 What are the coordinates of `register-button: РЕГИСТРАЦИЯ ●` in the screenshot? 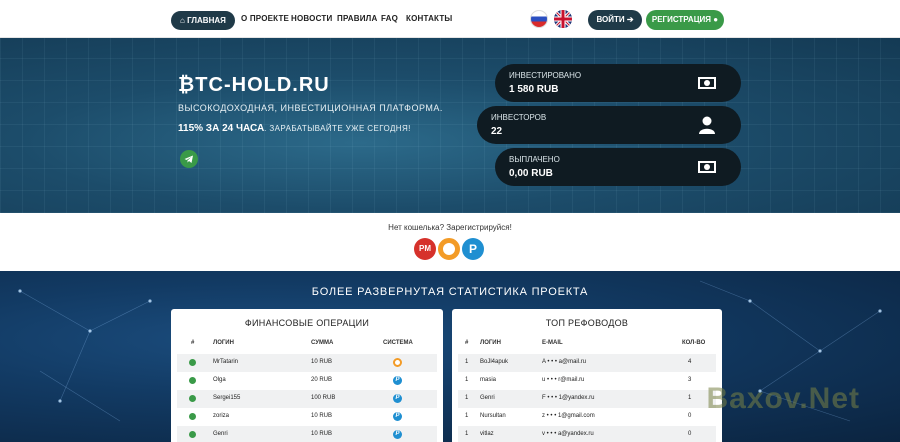 It's located at (685, 20).